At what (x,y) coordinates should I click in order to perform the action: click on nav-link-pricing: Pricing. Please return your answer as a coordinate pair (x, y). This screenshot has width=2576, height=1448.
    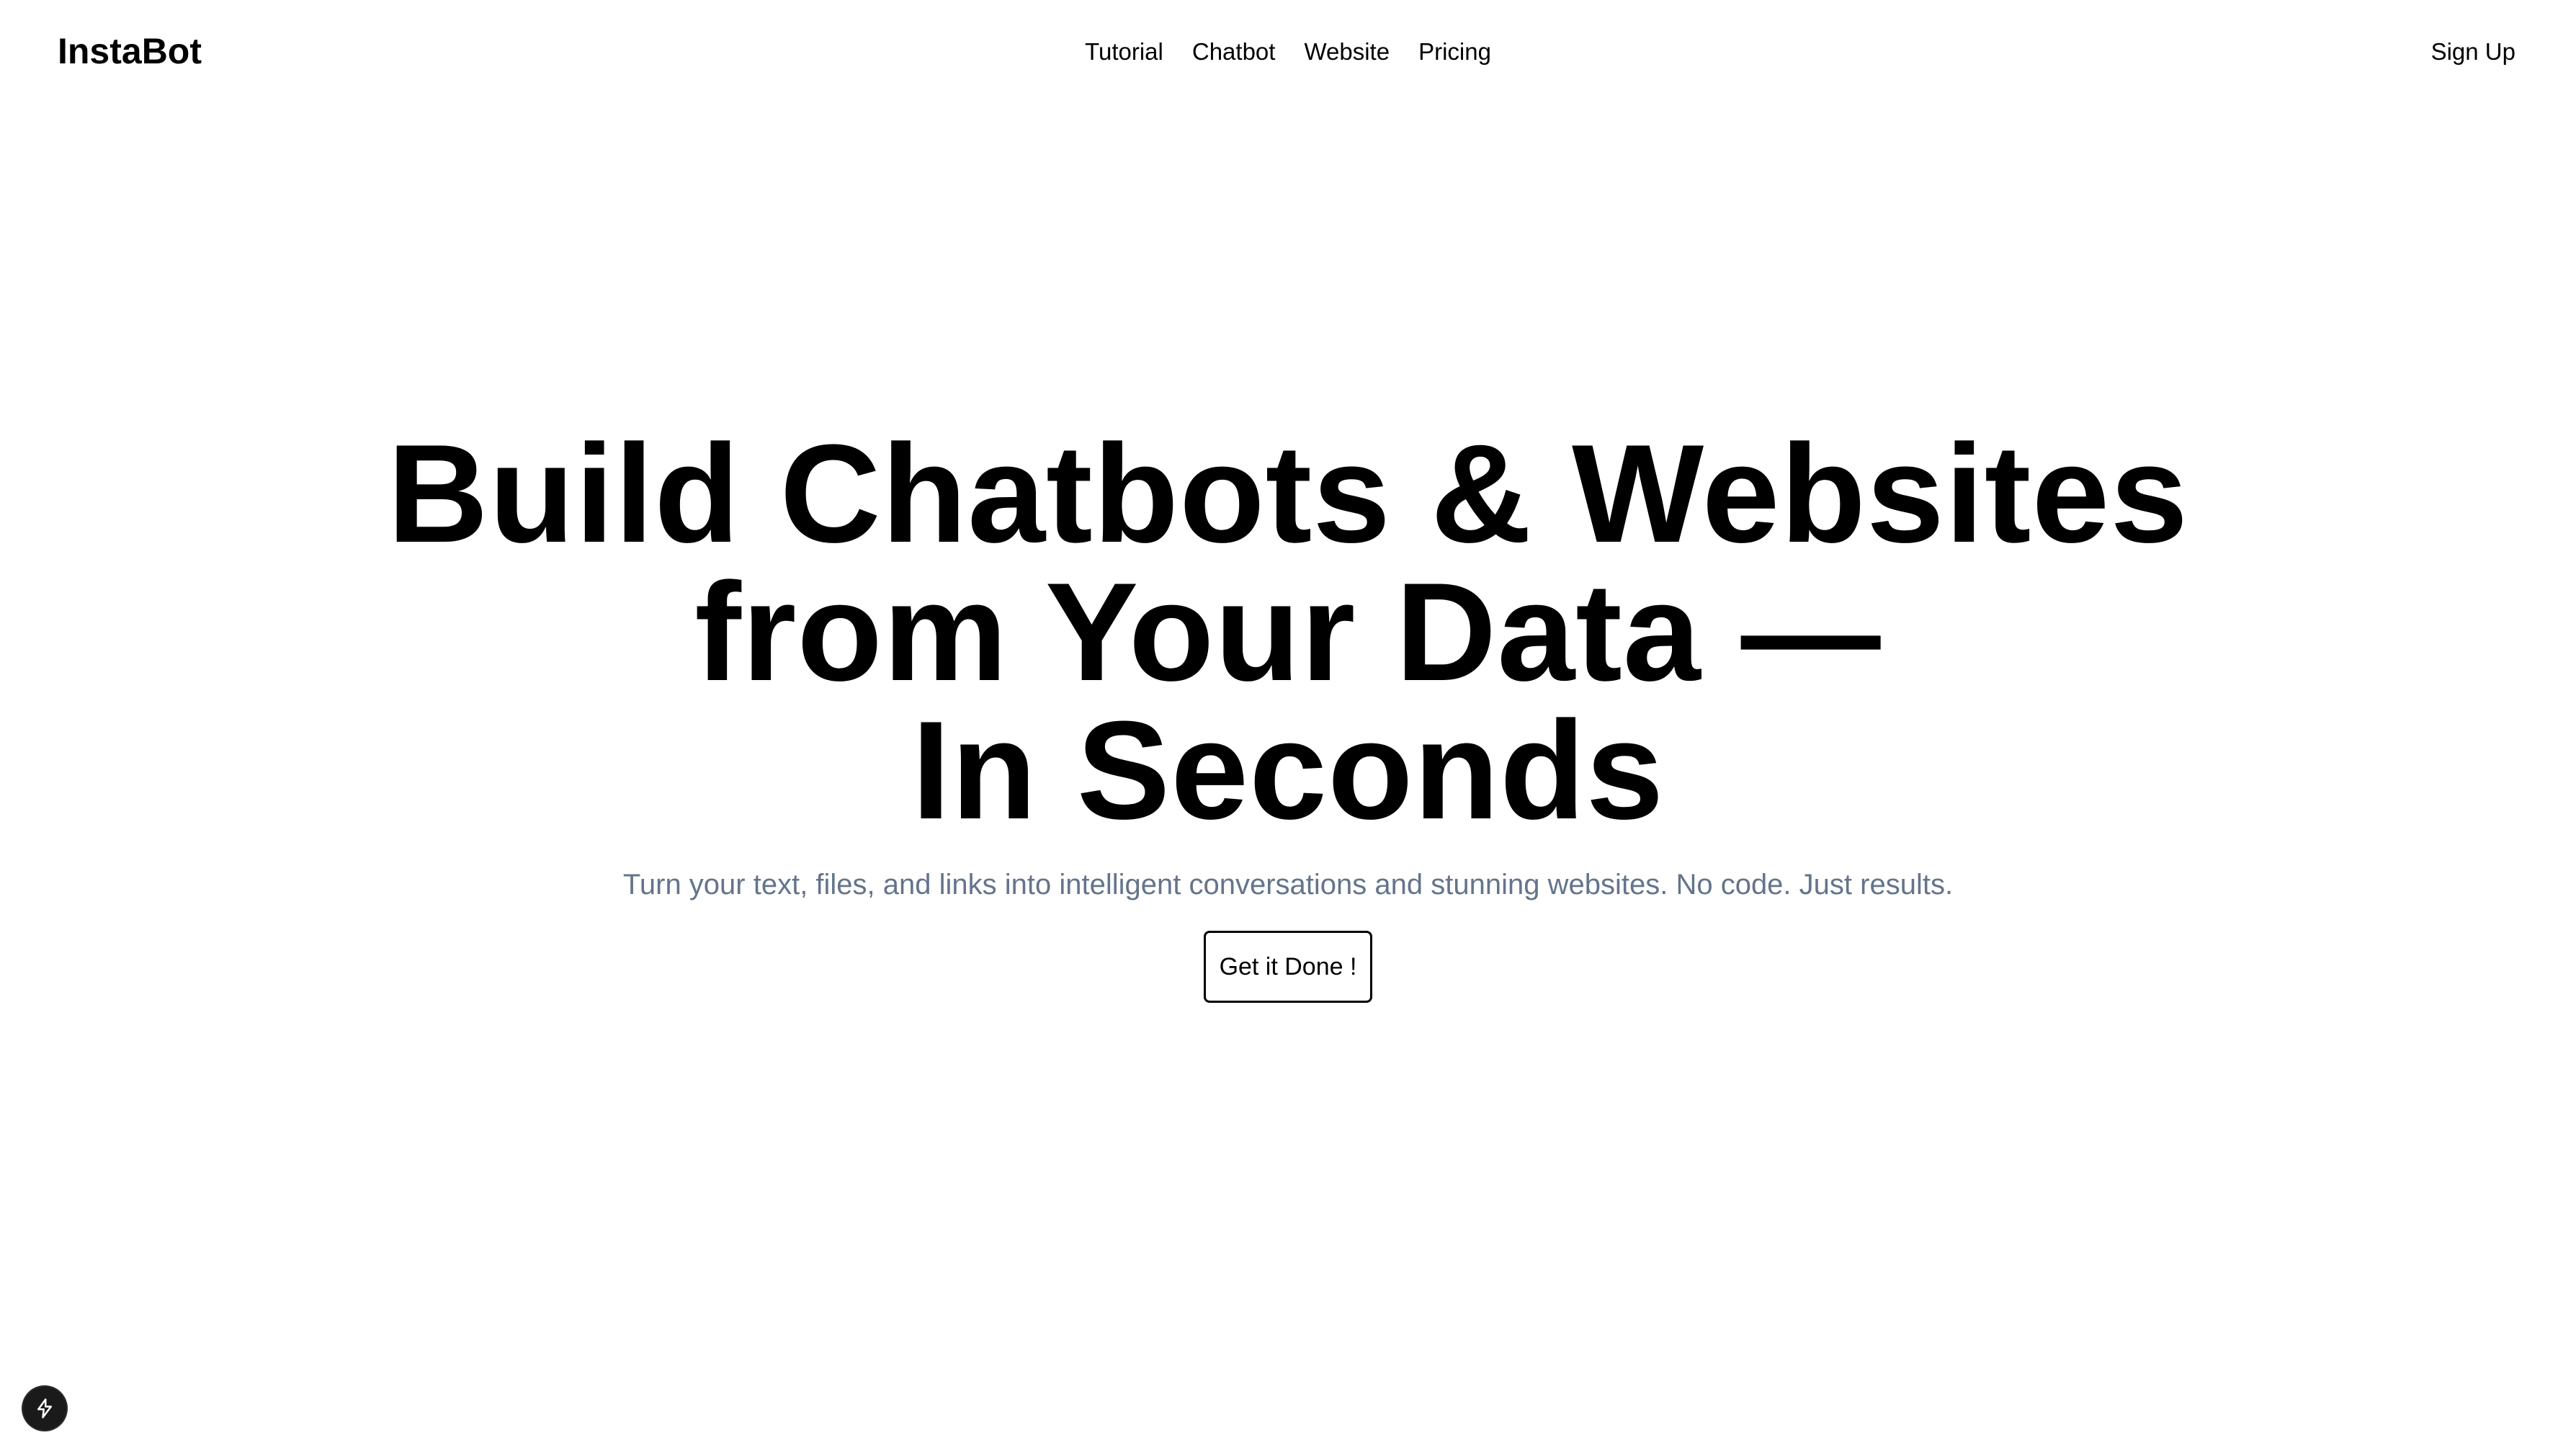
    Looking at the image, I should click on (1454, 52).